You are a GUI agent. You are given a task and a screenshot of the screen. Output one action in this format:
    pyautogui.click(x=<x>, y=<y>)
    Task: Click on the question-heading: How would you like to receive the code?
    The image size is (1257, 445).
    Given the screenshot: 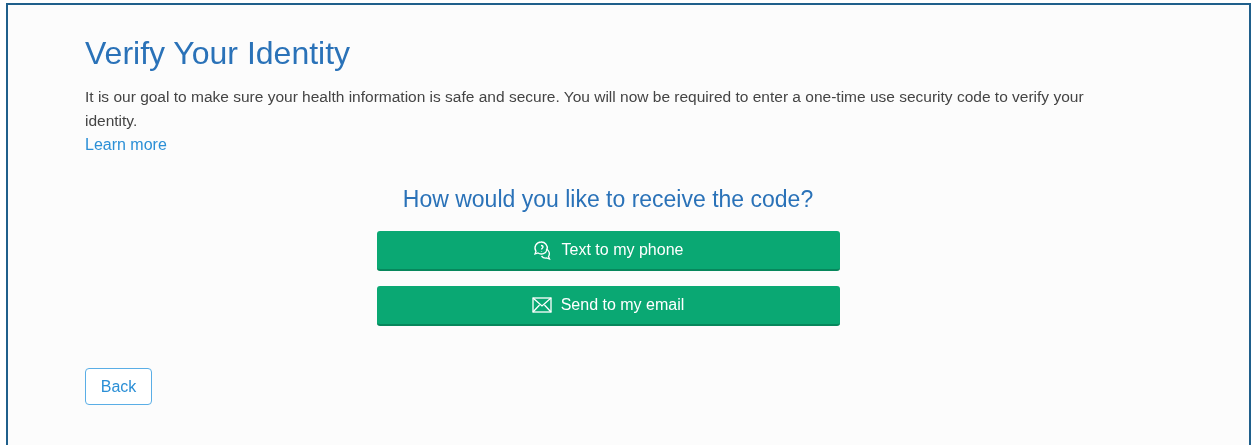 What is the action you would take?
    pyautogui.click(x=608, y=199)
    